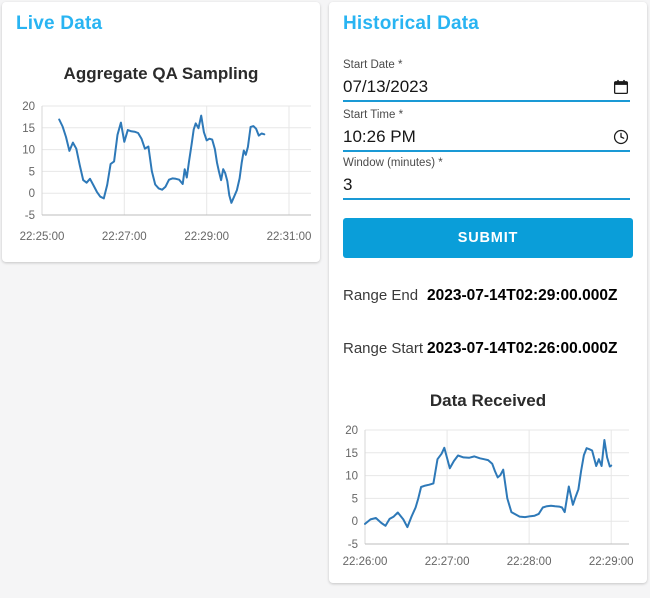  I want to click on range-start-value: 2023-07-14T02:26:00.000Z, so click(522, 348).